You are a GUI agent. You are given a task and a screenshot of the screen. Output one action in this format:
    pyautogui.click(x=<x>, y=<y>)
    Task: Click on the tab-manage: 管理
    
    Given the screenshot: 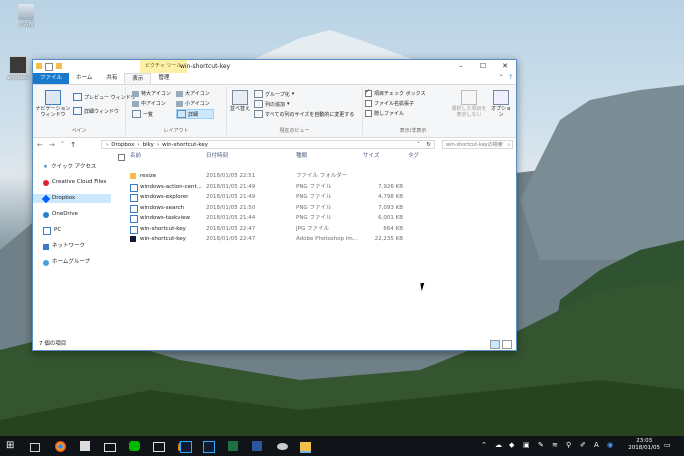 What is the action you would take?
    pyautogui.click(x=164, y=78)
    